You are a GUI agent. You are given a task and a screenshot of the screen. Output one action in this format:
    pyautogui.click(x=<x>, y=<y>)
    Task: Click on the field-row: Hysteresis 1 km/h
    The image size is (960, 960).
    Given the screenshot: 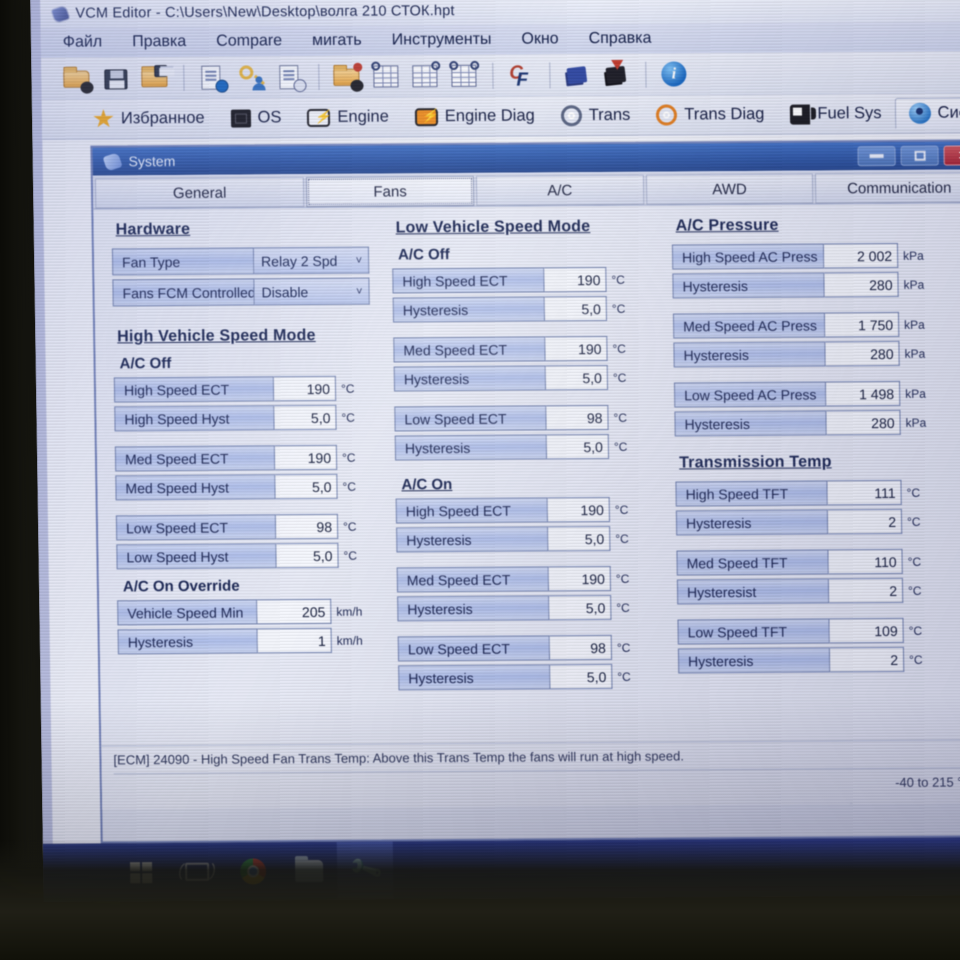 What is the action you would take?
    pyautogui.click(x=248, y=641)
    